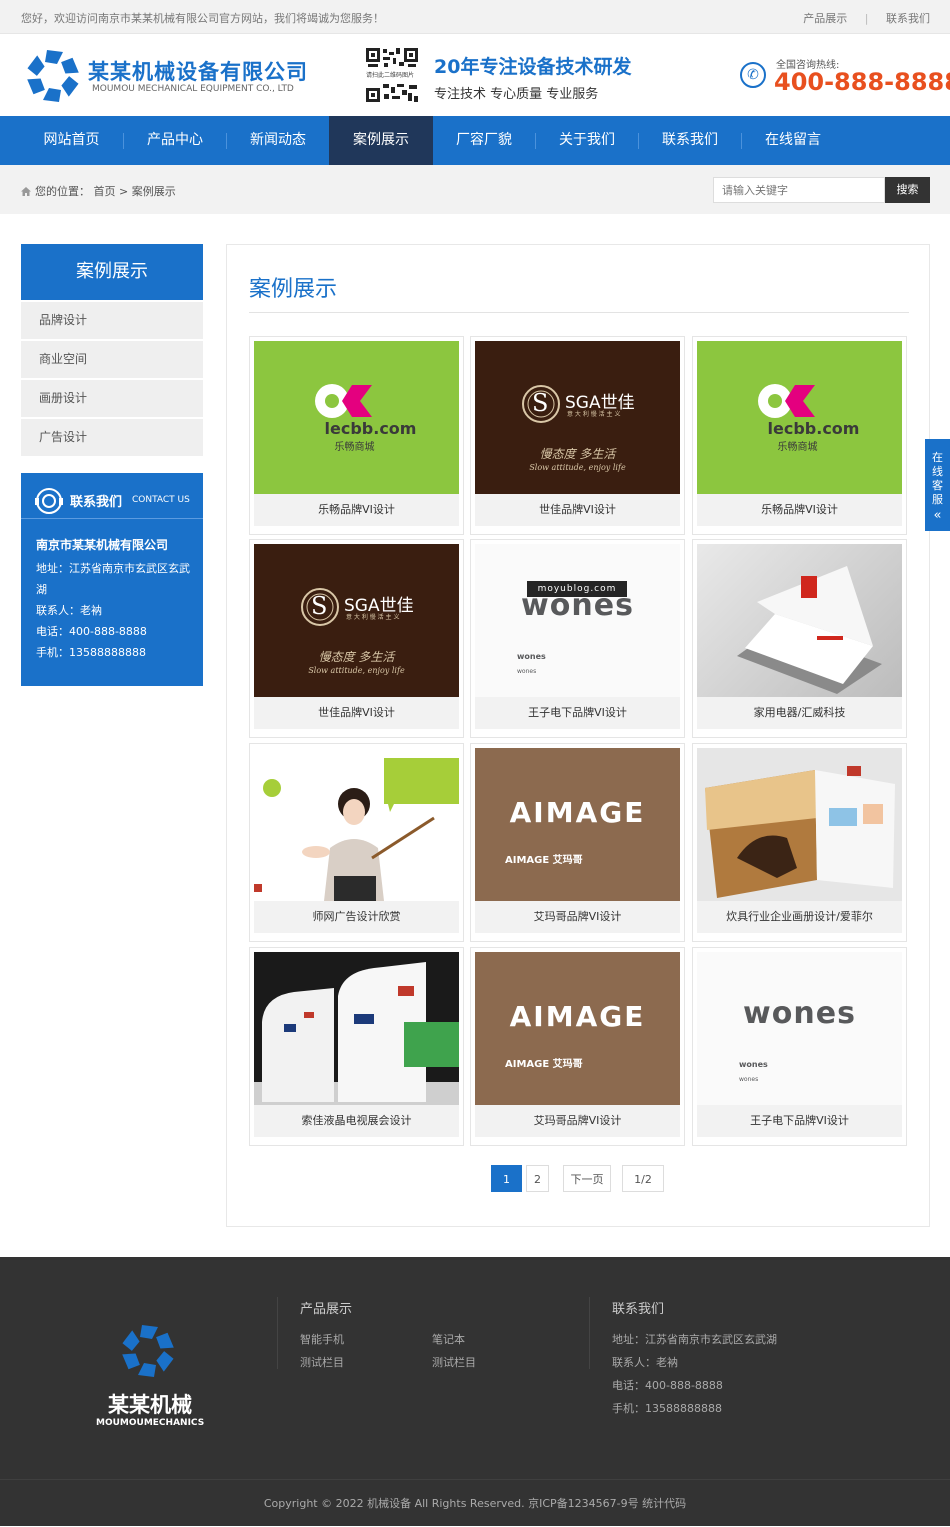  What do you see at coordinates (53, 76) in the screenshot?
I see `gear-logo-icon` at bounding box center [53, 76].